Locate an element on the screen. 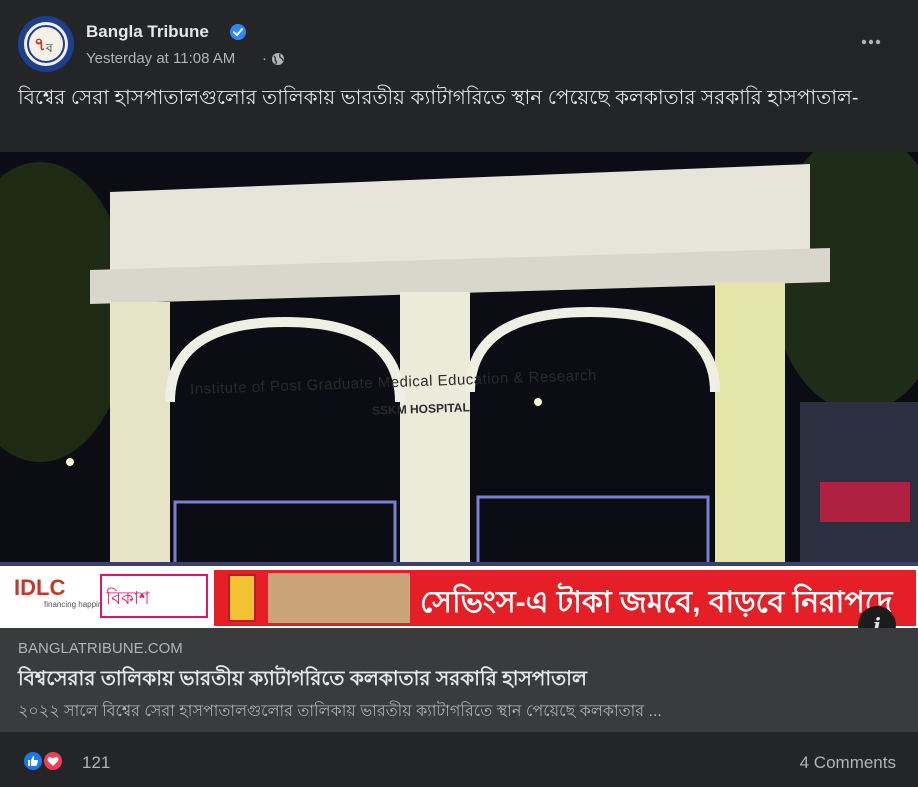  avatar-logo: ৭ ব is located at coordinates (46, 44).